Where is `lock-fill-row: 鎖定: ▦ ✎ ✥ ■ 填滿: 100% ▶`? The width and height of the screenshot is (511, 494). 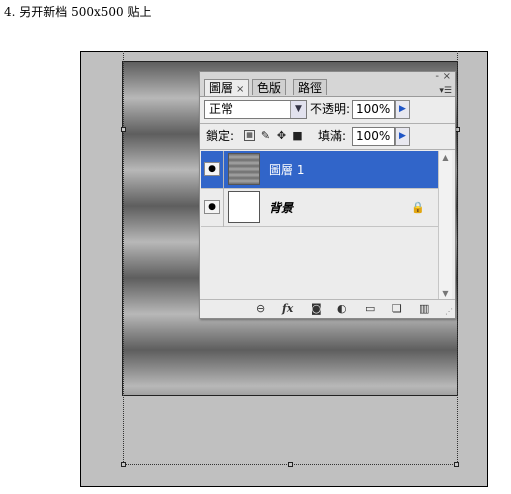 lock-fill-row: 鎖定: ▦ ✎ ✥ ■ 填滿: 100% ▶ is located at coordinates (327, 137).